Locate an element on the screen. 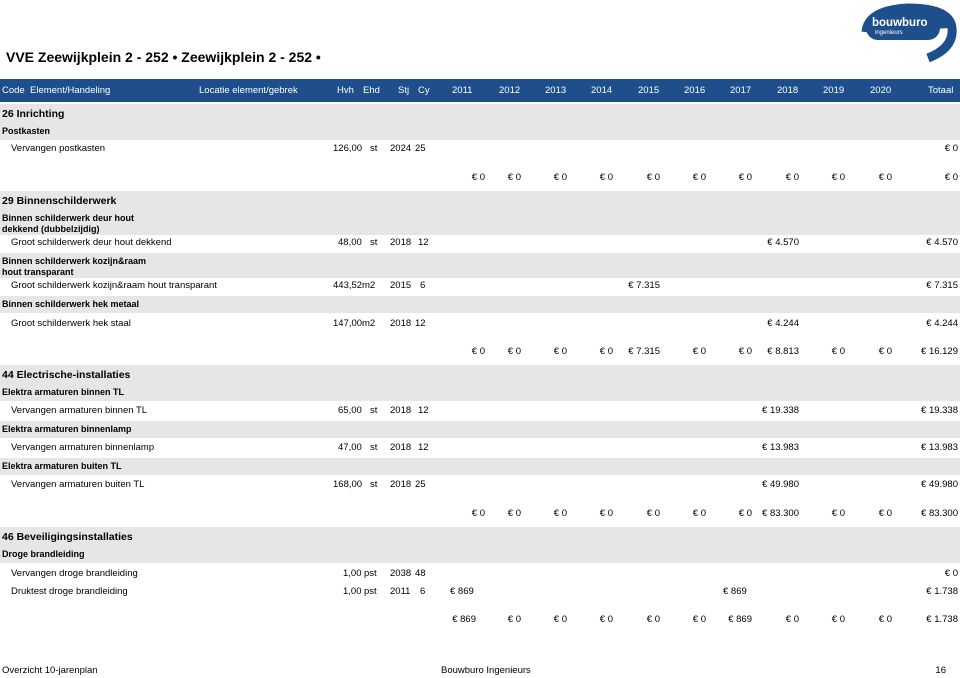 The width and height of the screenshot is (960, 678). section-header: 44 Electrische-installaties is located at coordinates (480, 374).